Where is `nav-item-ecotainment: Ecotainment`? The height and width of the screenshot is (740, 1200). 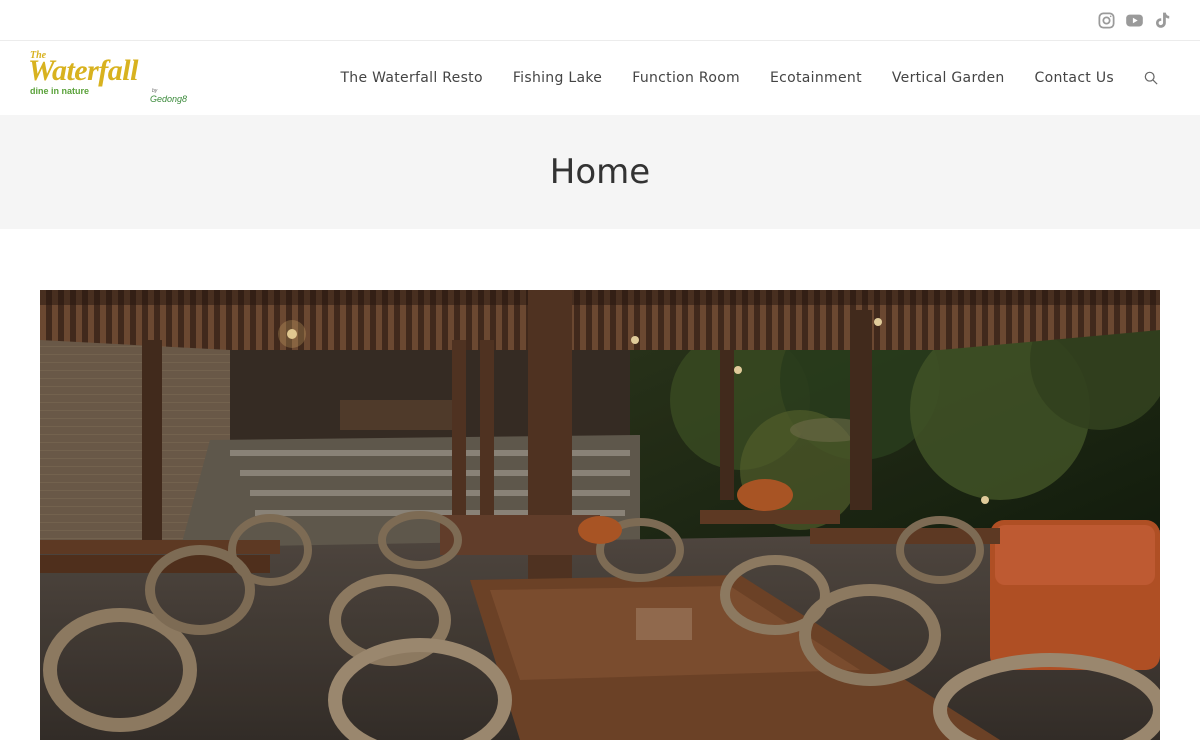
nav-item-ecotainment: Ecotainment is located at coordinates (816, 78).